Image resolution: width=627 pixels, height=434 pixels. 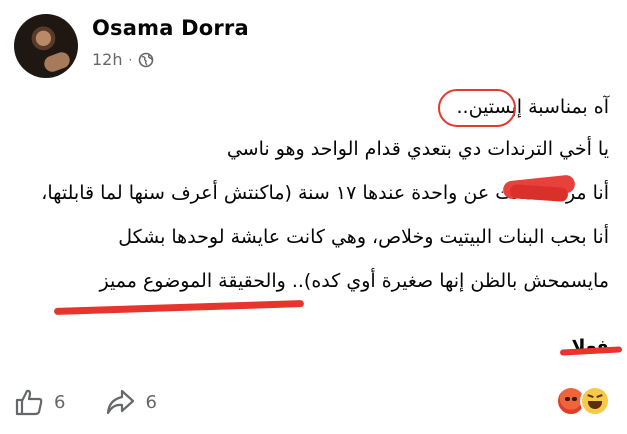 What do you see at coordinates (170, 28) in the screenshot?
I see `author-name: Osama Dorra` at bounding box center [170, 28].